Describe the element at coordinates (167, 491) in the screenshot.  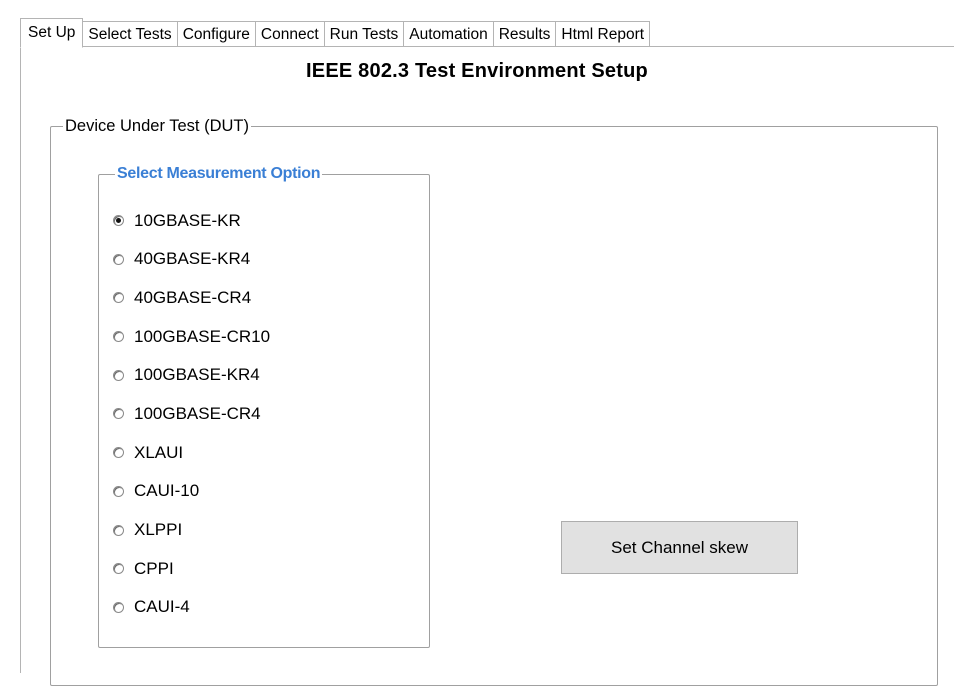
I see `radio-label: CAUI-10` at that location.